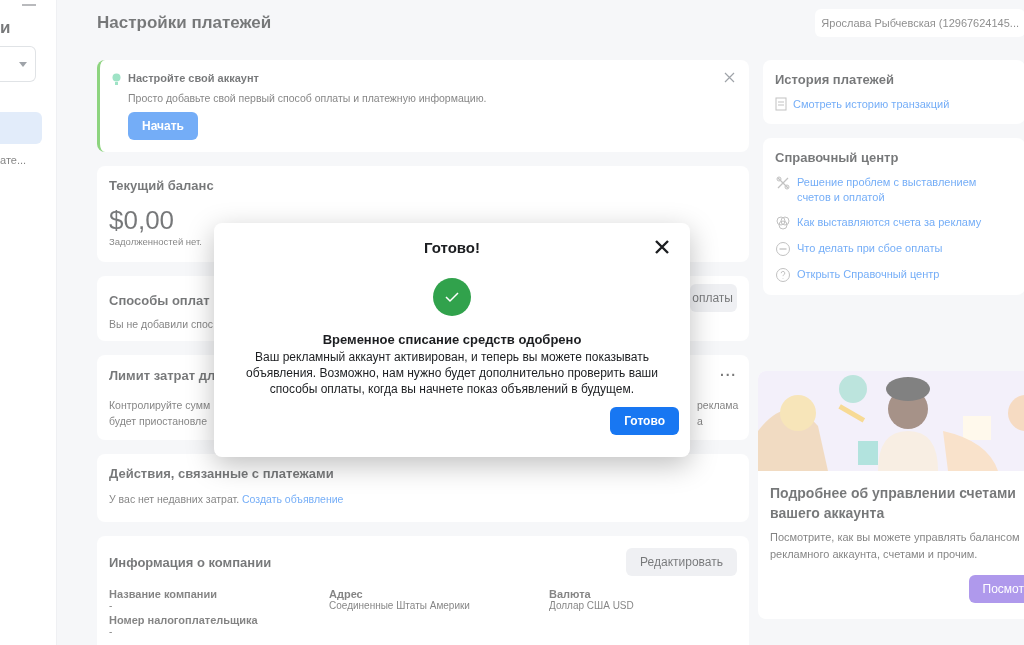  What do you see at coordinates (996, 589) in the screenshot?
I see `view-button: Посмот` at bounding box center [996, 589].